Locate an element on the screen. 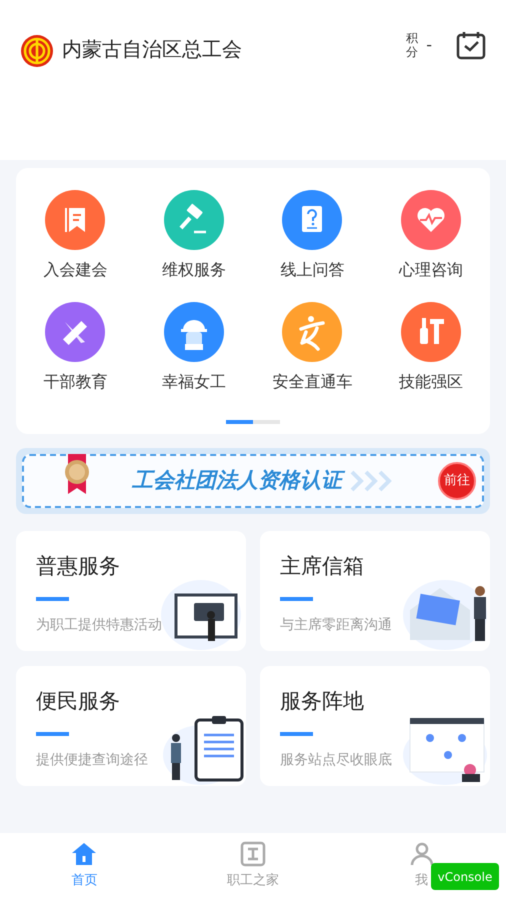 The width and height of the screenshot is (506, 898). shortcut-item: 干部教育 is located at coordinates (75, 382).